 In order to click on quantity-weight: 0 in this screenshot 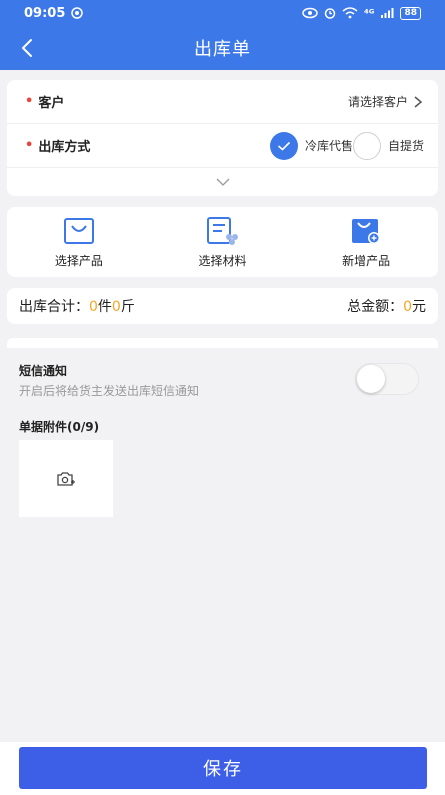, I will do `click(116, 307)`.